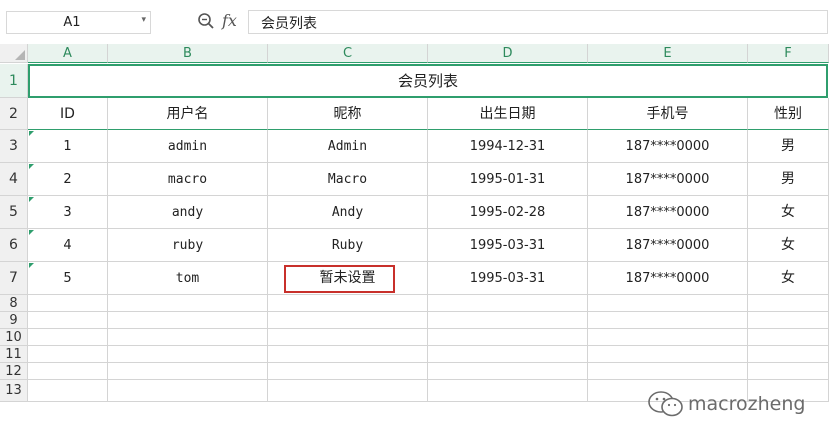  Describe the element at coordinates (229, 20) in the screenshot. I see `fx-icon: fx` at that location.